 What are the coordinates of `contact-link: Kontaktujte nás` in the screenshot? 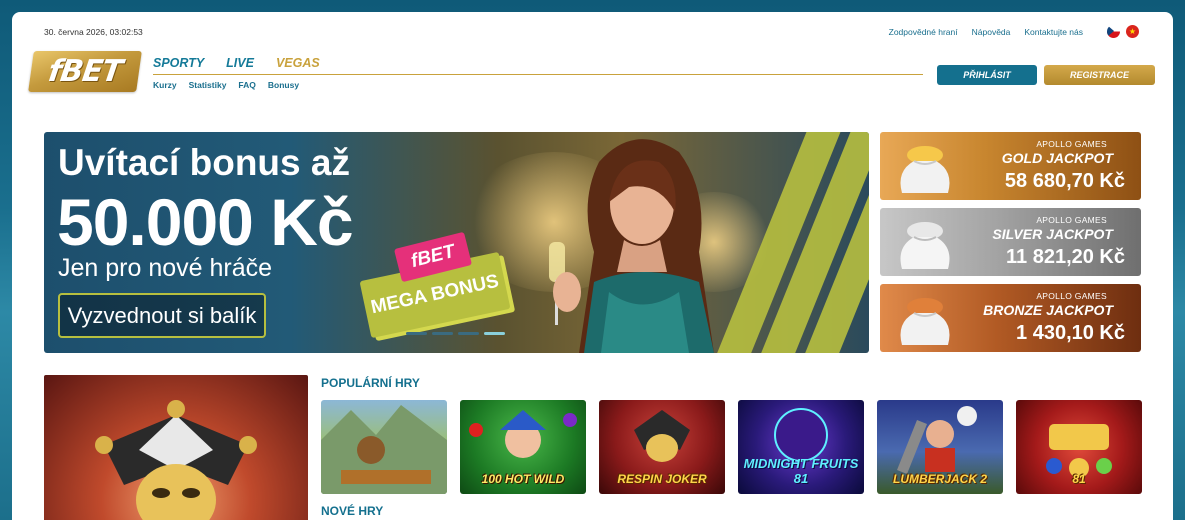 It's located at (1053, 32).